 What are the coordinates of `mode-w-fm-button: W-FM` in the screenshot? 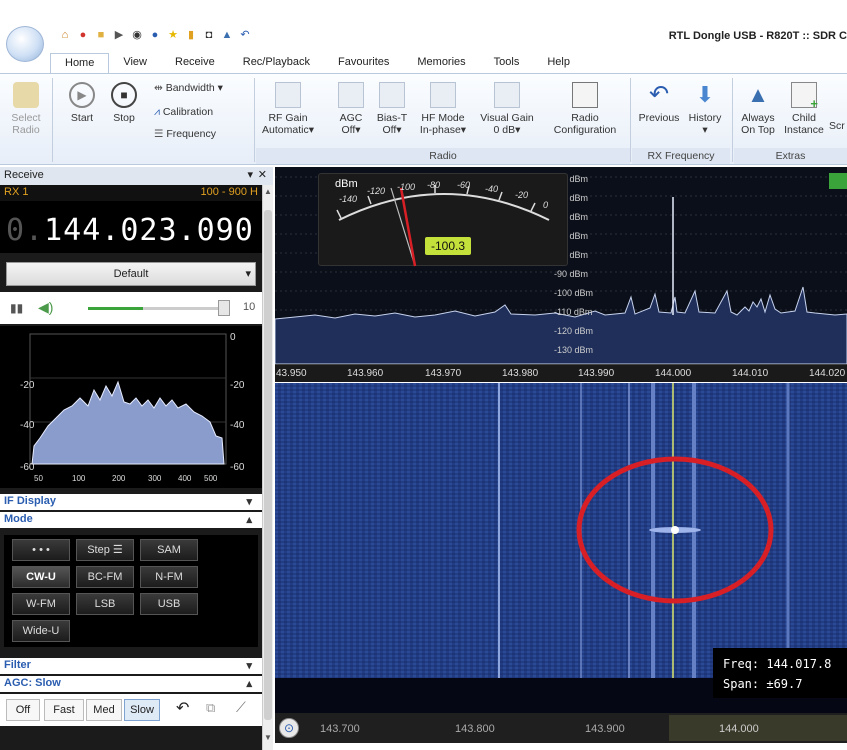 It's located at (41, 604).